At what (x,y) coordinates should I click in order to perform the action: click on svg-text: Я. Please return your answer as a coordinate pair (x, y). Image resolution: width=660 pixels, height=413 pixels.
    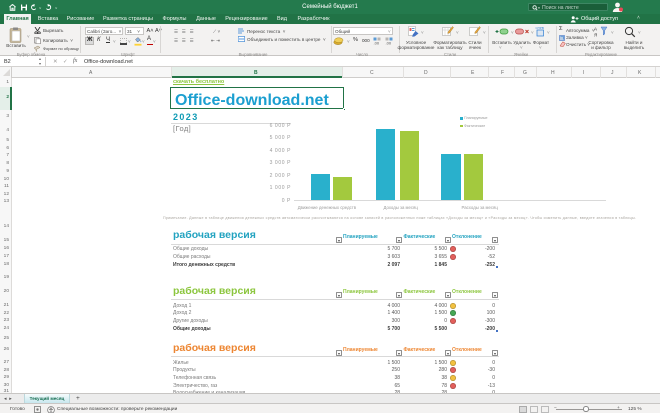
    Looking at the image, I should click on (595, 35).